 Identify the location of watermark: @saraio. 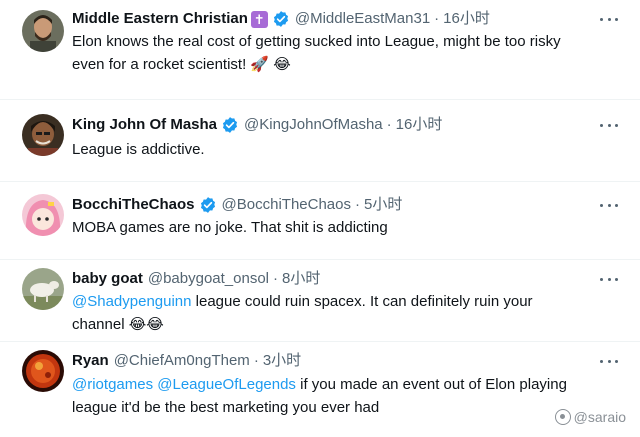
(590, 417).